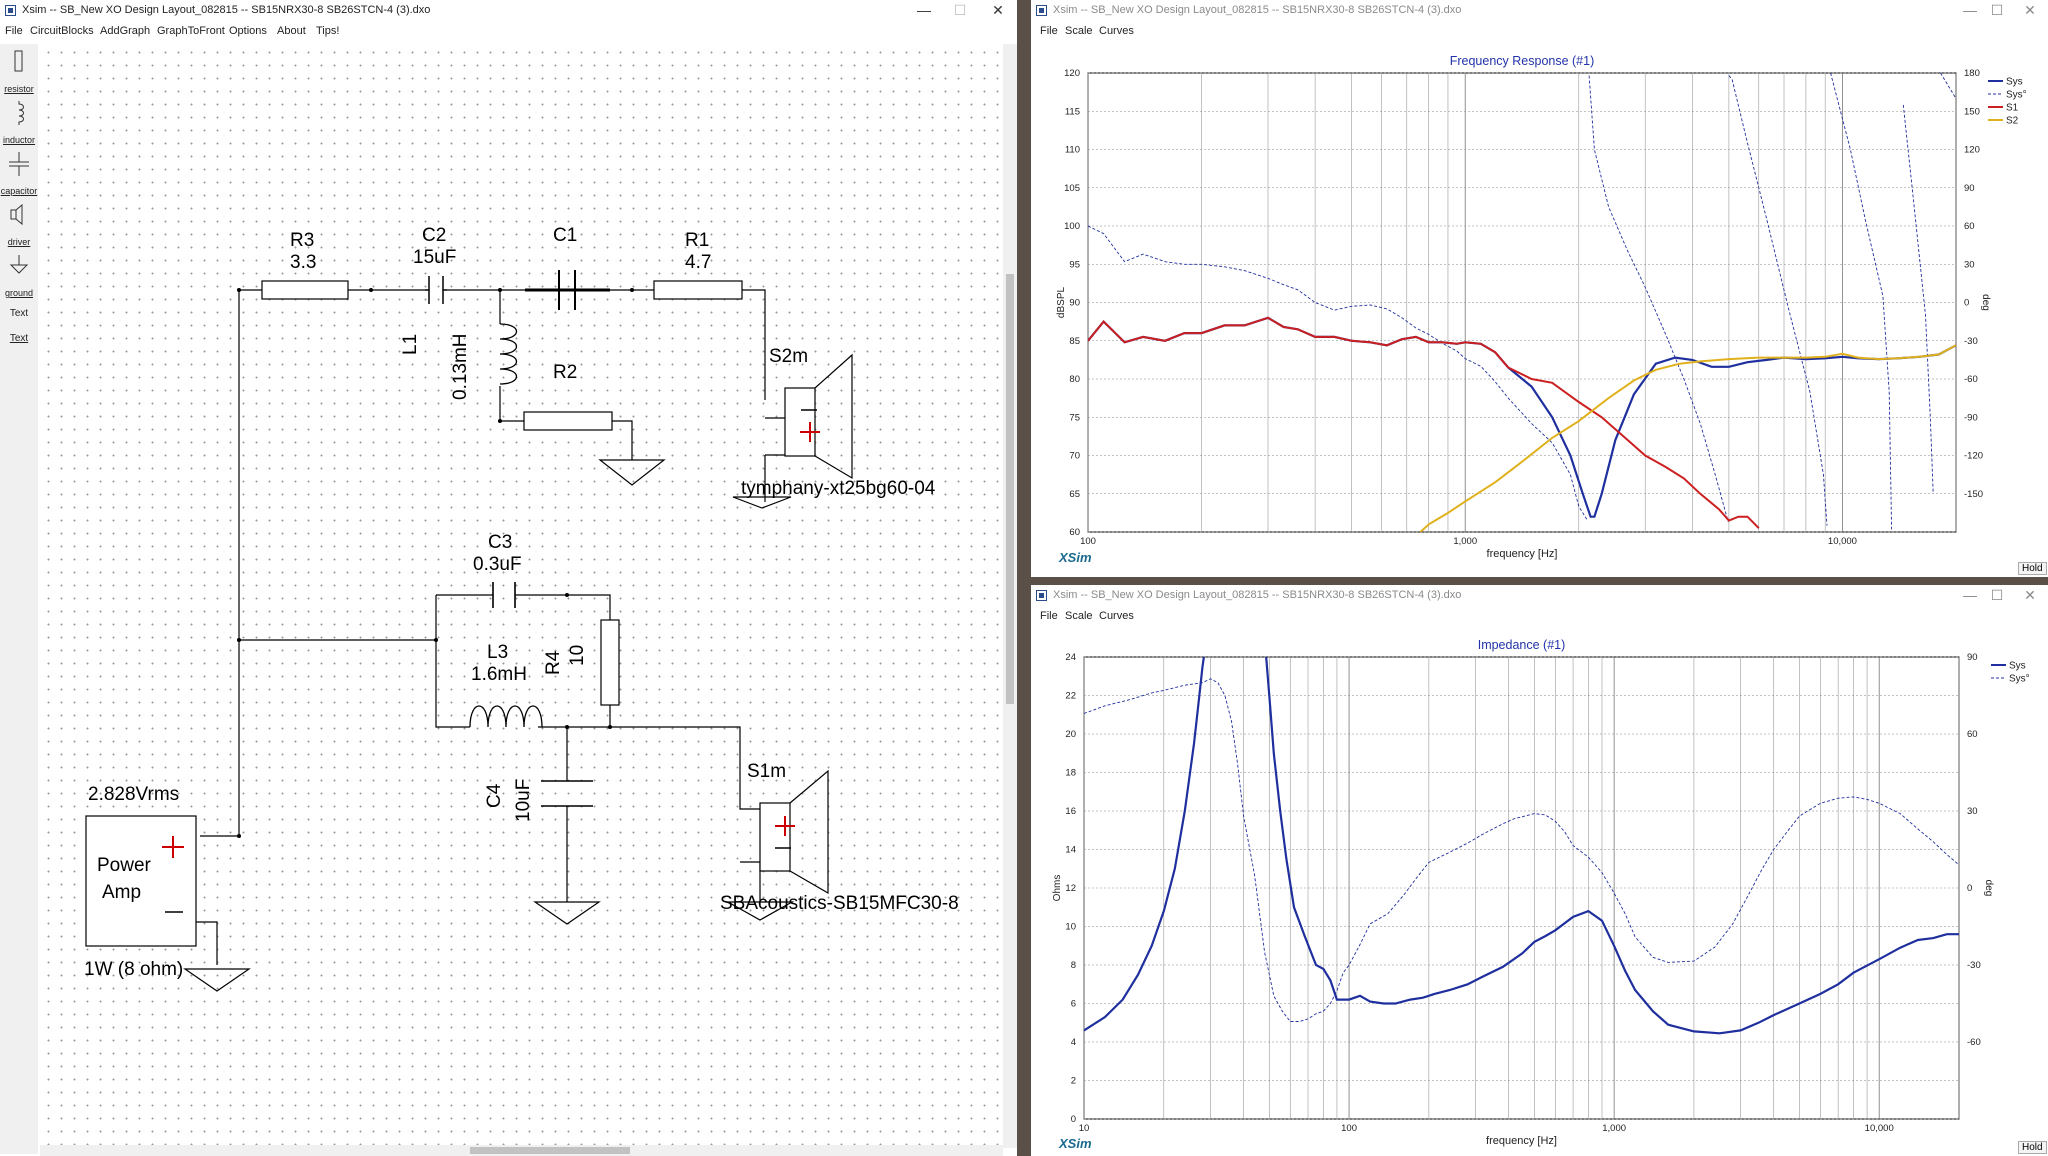 This screenshot has height=1156, width=2048. I want to click on capacitor-c1, so click(567, 290).